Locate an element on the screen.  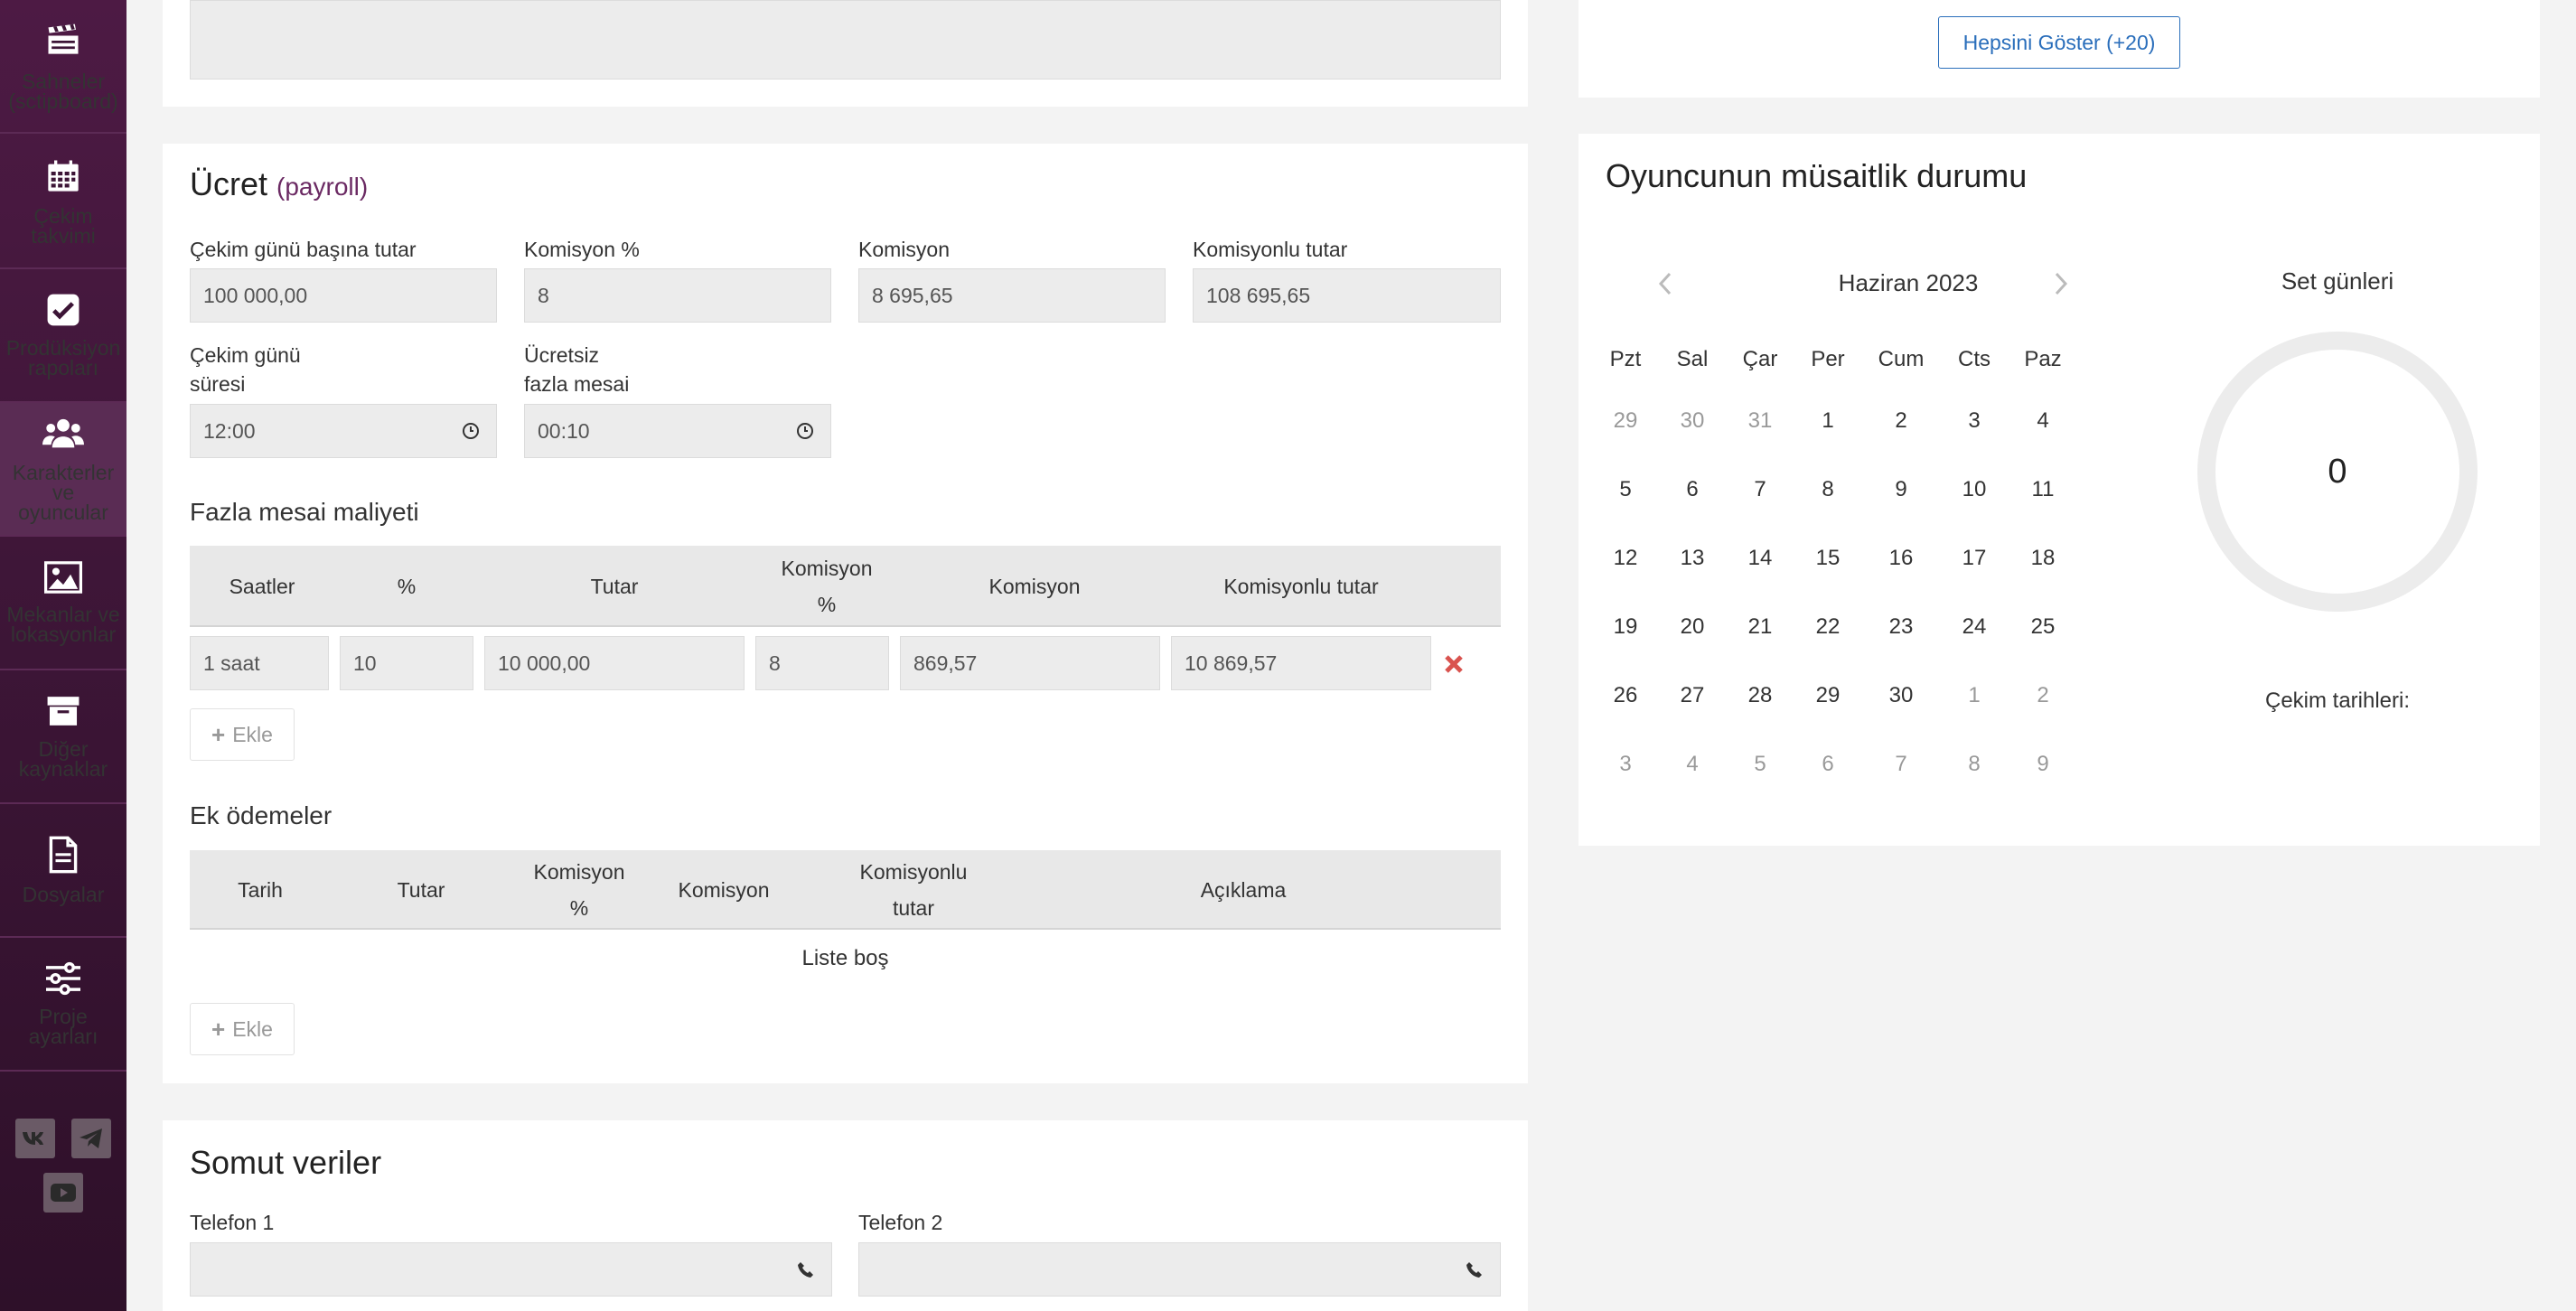
document-icon is located at coordinates (63, 855).